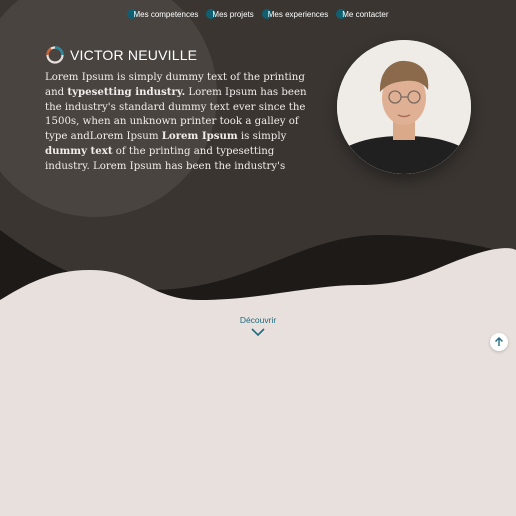  What do you see at coordinates (365, 14) in the screenshot?
I see `nav-item-label: Me contacter` at bounding box center [365, 14].